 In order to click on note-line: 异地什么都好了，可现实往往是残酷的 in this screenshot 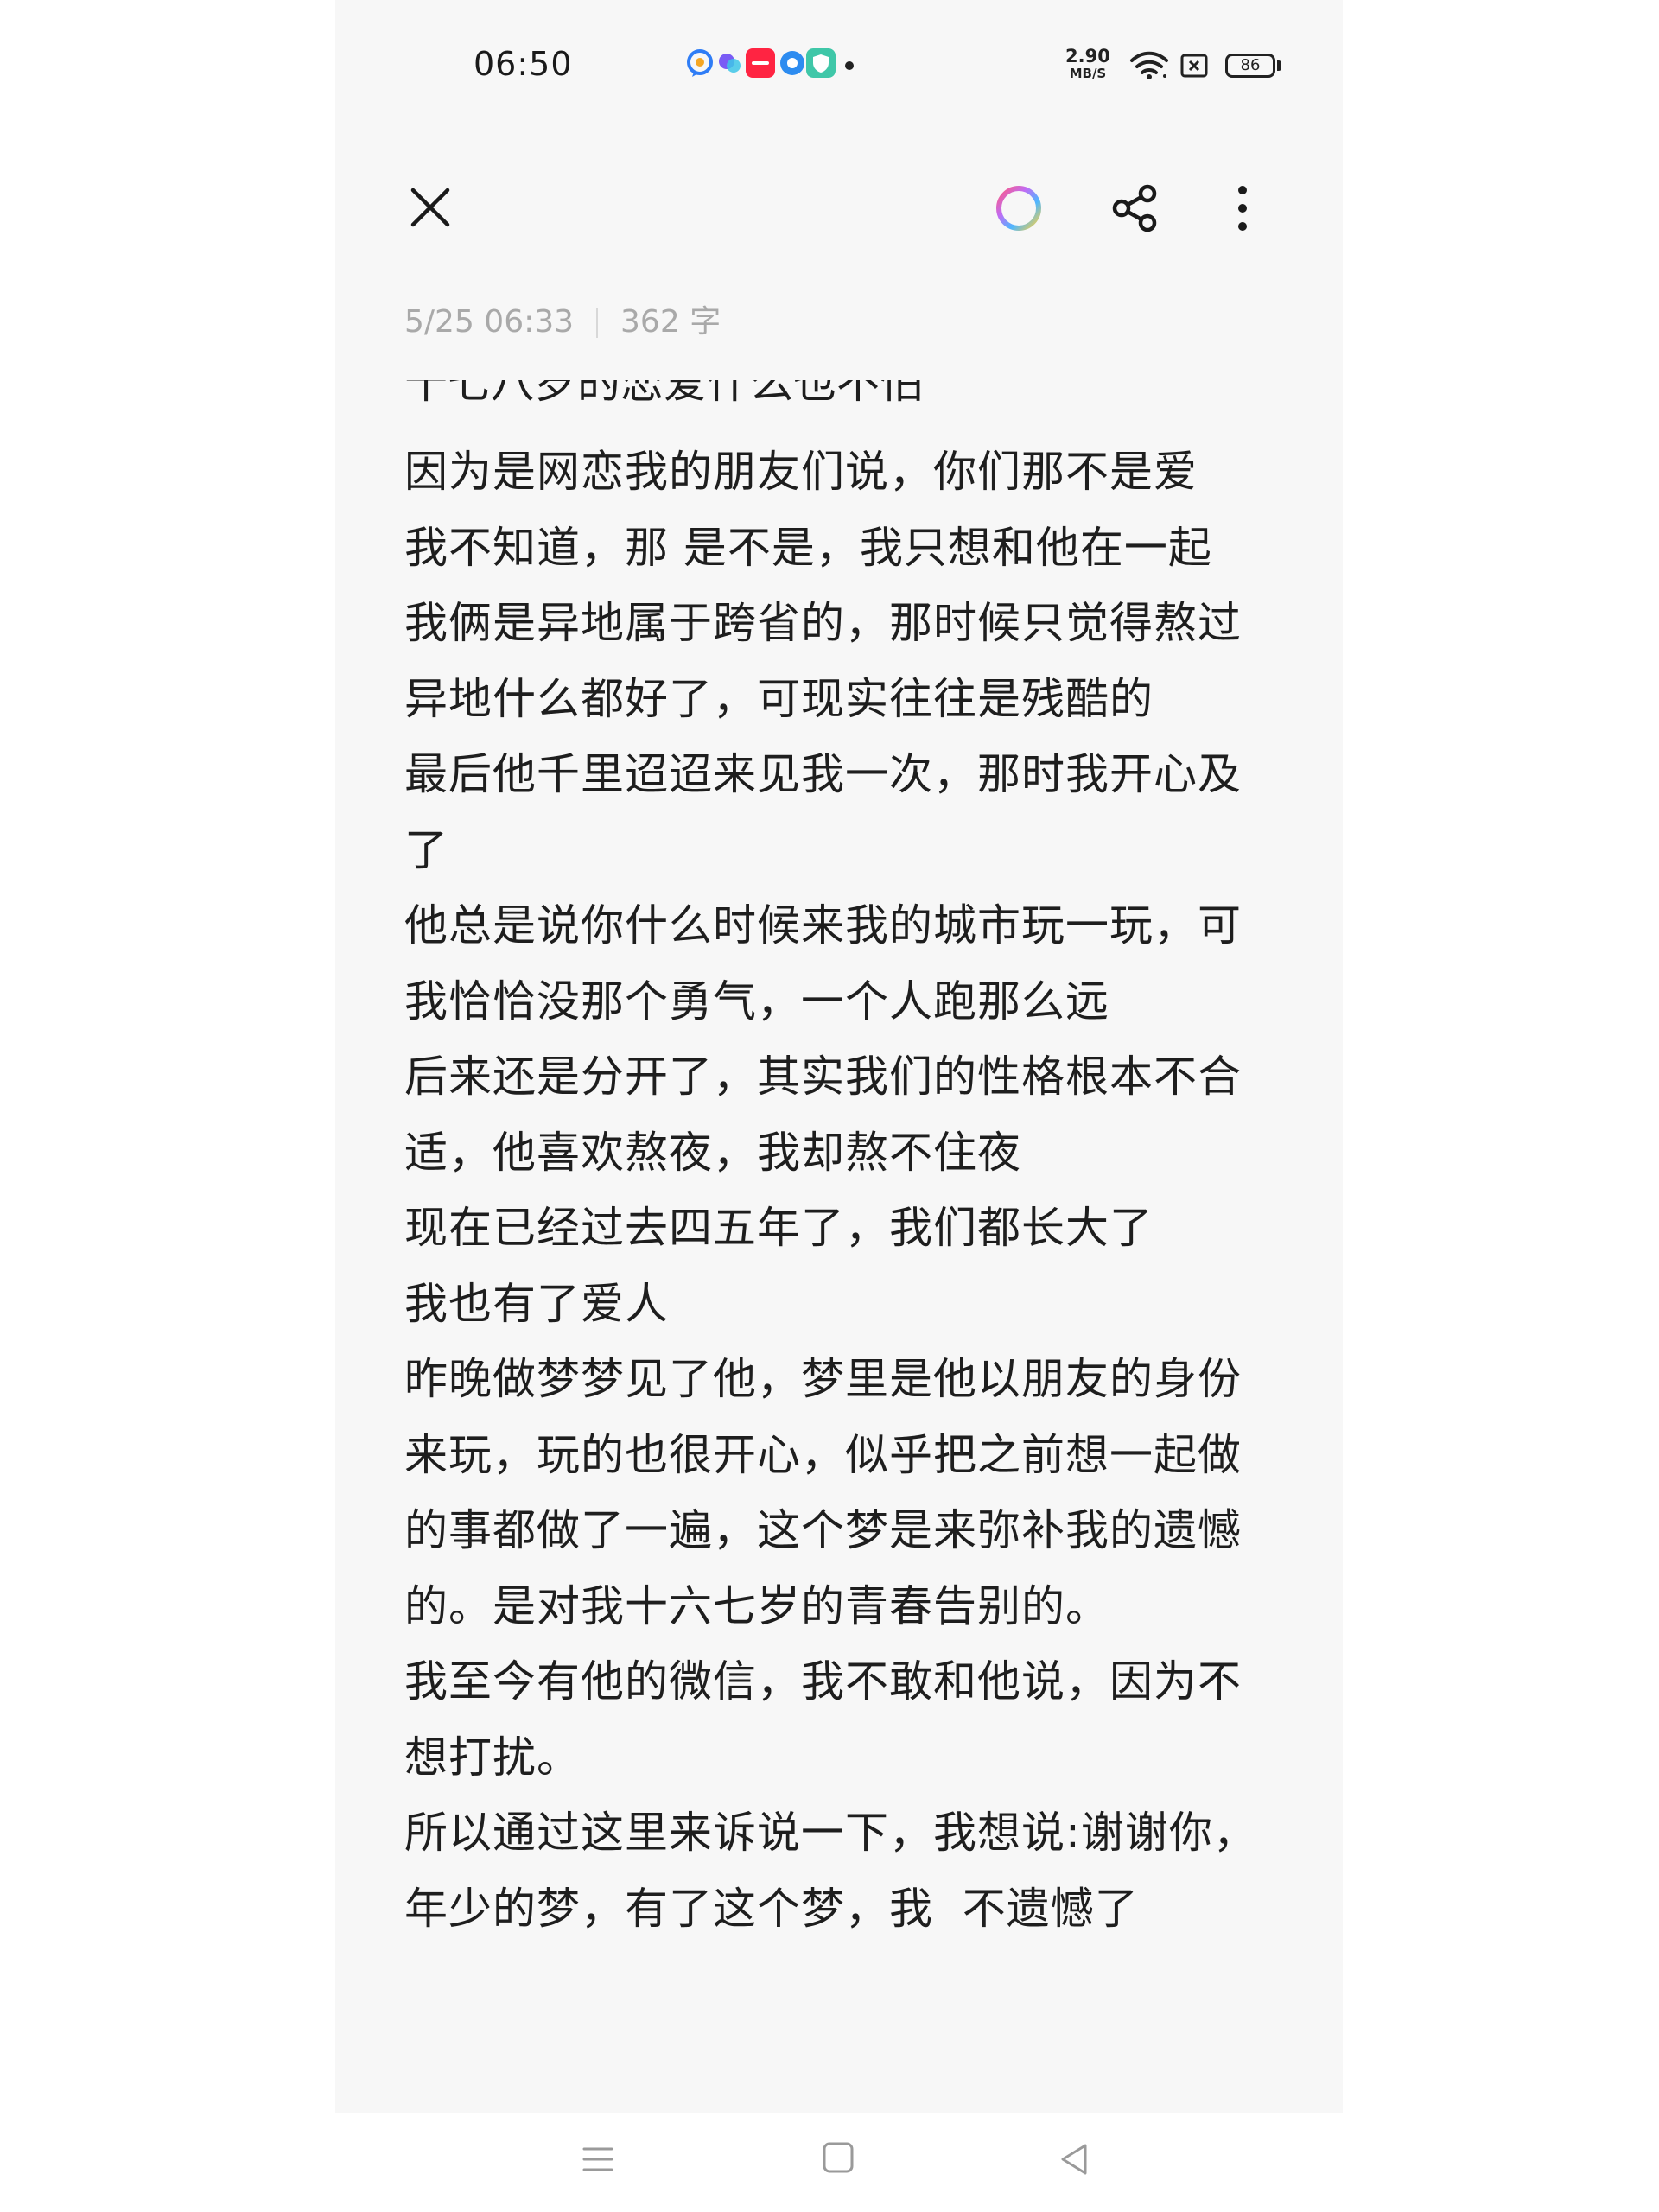, I will do `click(779, 698)`.